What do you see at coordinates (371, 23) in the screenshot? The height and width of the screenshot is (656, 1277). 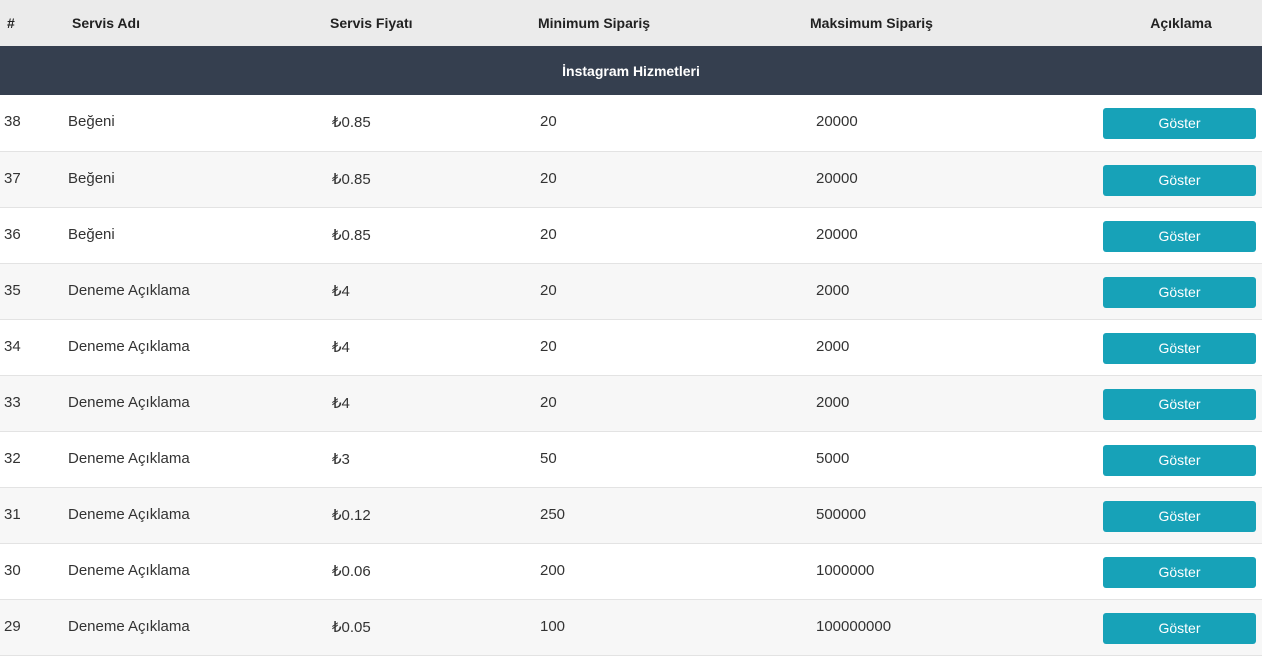 I see `header-service-price: Servis Fiyatı` at bounding box center [371, 23].